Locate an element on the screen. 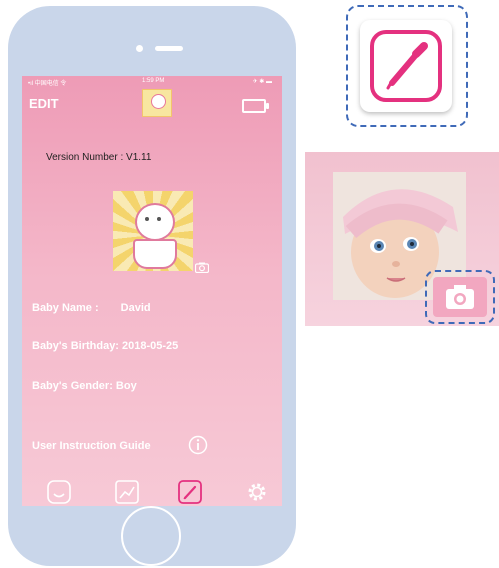 The height and width of the screenshot is (568, 499). user-guide-link: User Instruction Guide is located at coordinates (91, 446).